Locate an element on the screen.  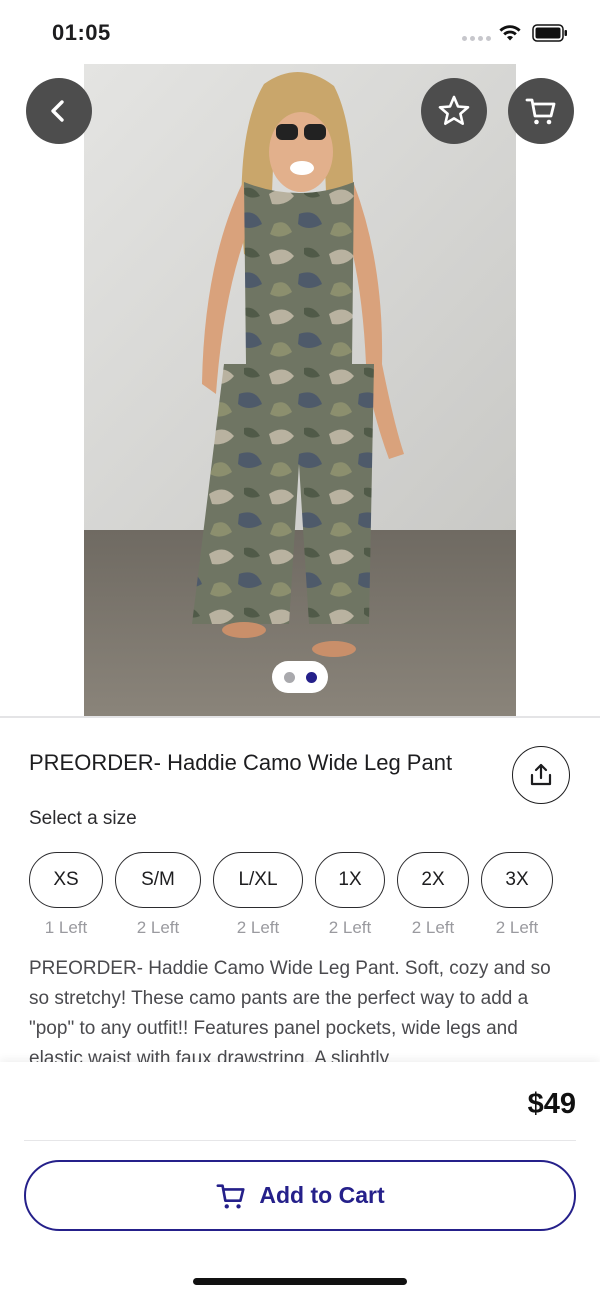
add-to-cart-button: Add to Cart is located at coordinates (300, 1195).